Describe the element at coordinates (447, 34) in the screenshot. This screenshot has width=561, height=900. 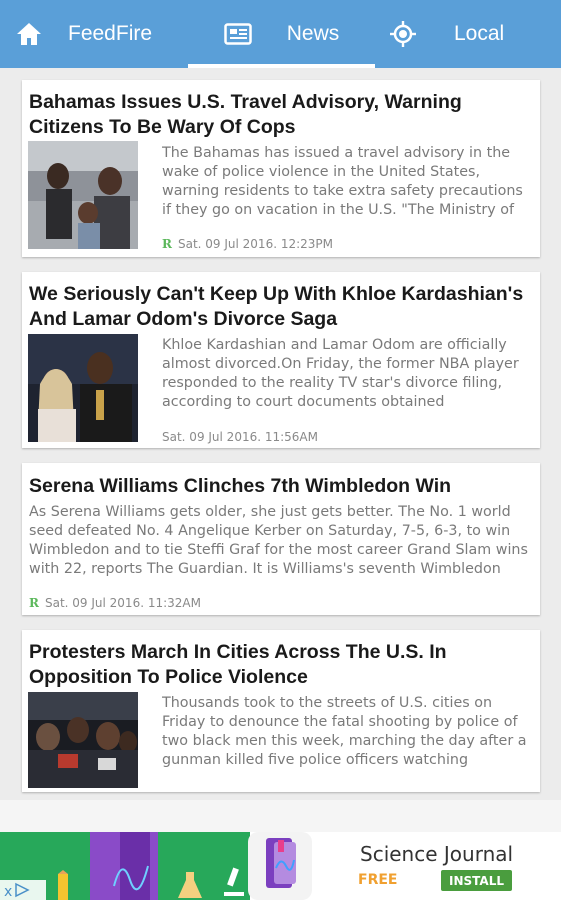
I see `tab-local: Local` at that location.